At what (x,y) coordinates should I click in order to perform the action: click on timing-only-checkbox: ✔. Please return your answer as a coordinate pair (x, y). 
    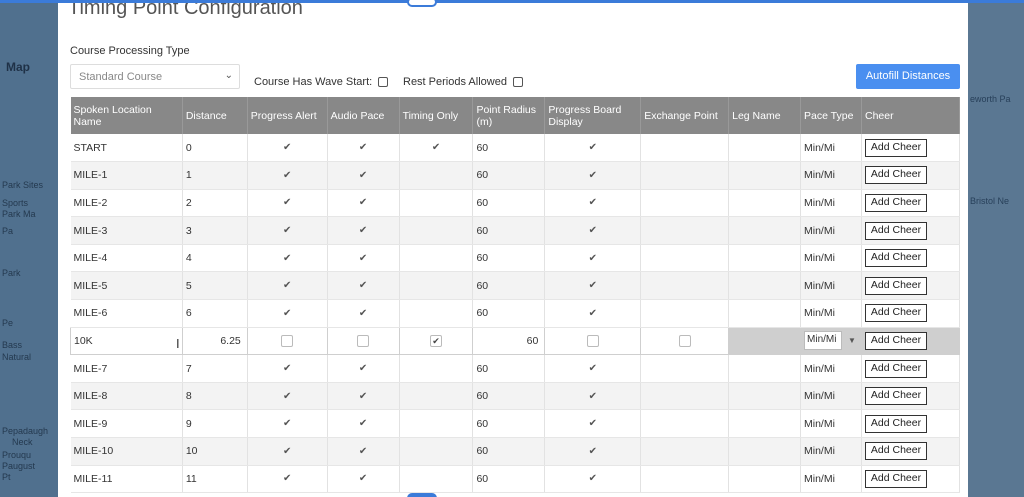
    Looking at the image, I should click on (436, 340).